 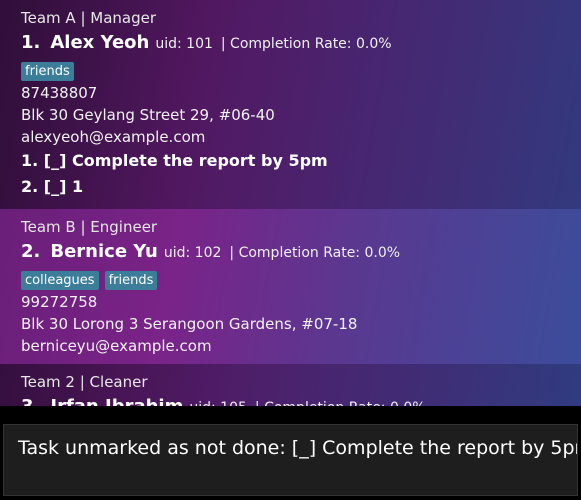 I want to click on person-phone: 87438807, so click(x=59, y=93).